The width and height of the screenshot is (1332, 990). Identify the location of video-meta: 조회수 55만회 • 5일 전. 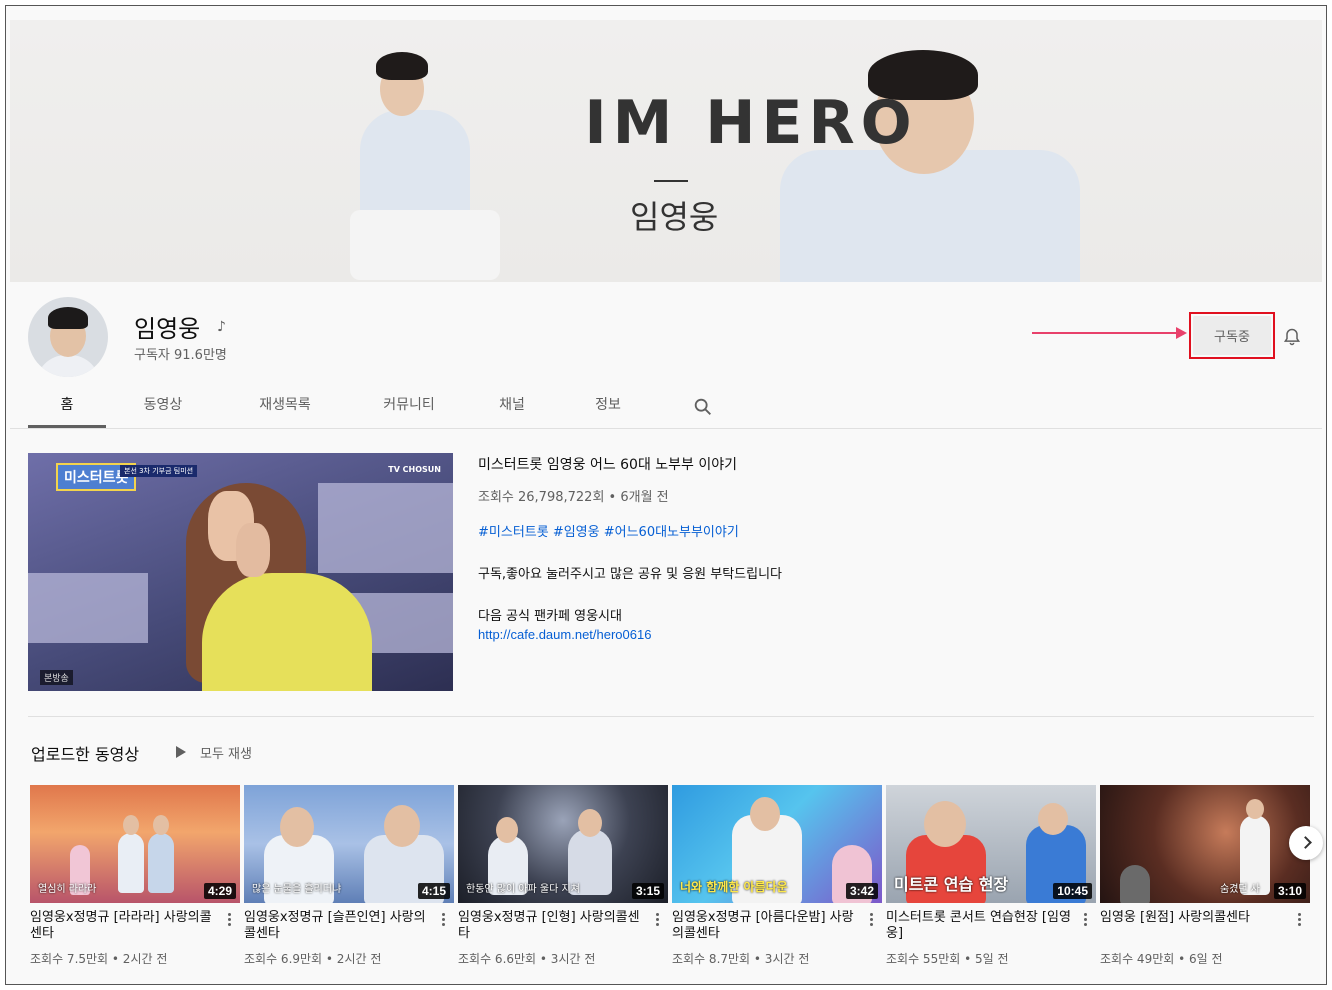
(947, 959).